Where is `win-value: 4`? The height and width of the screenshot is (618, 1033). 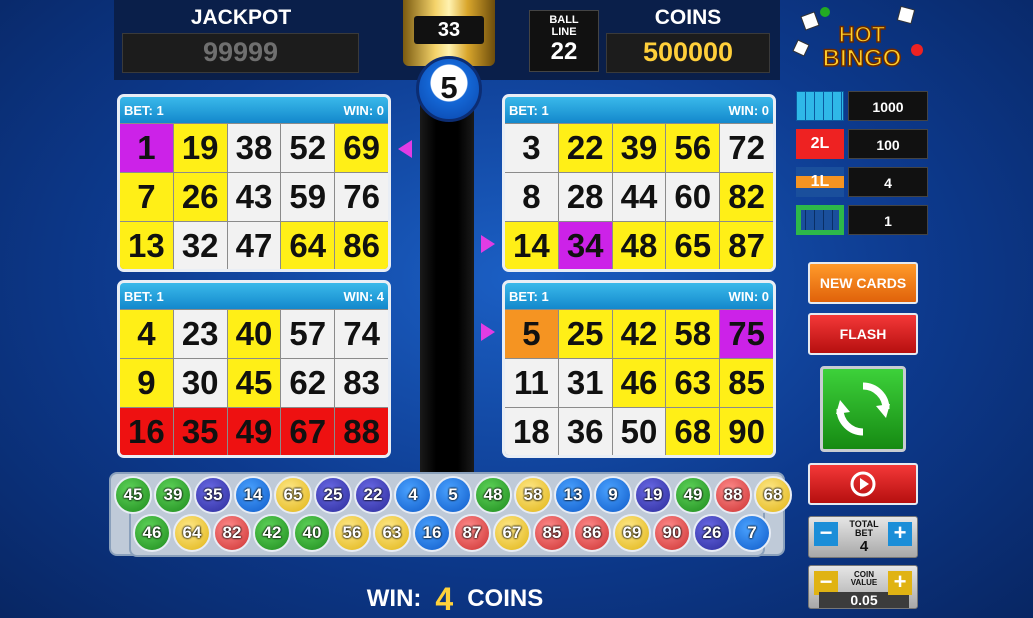
win-value: 4 is located at coordinates (444, 598).